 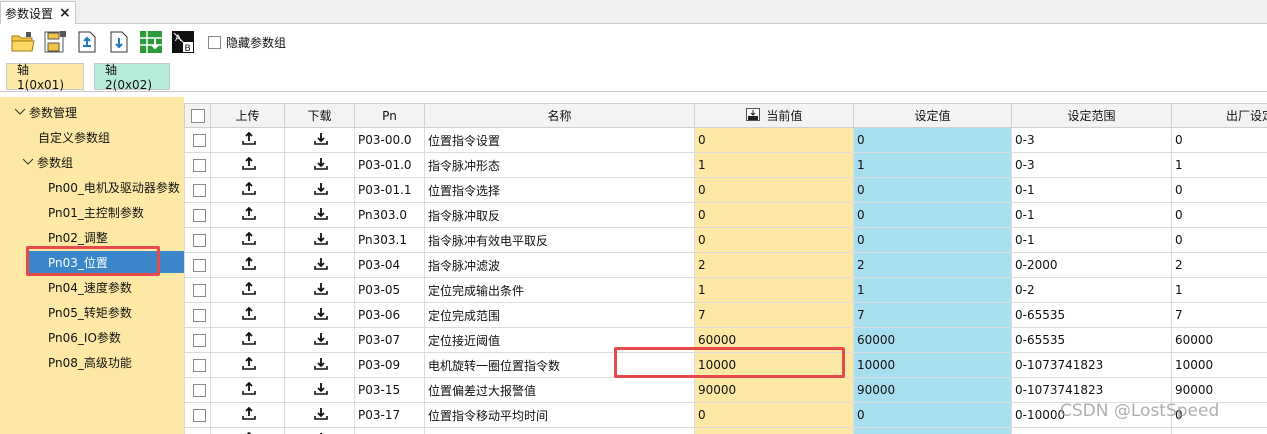 I want to click on tree-item-pn05: Pn05_转矩参数, so click(x=90, y=312).